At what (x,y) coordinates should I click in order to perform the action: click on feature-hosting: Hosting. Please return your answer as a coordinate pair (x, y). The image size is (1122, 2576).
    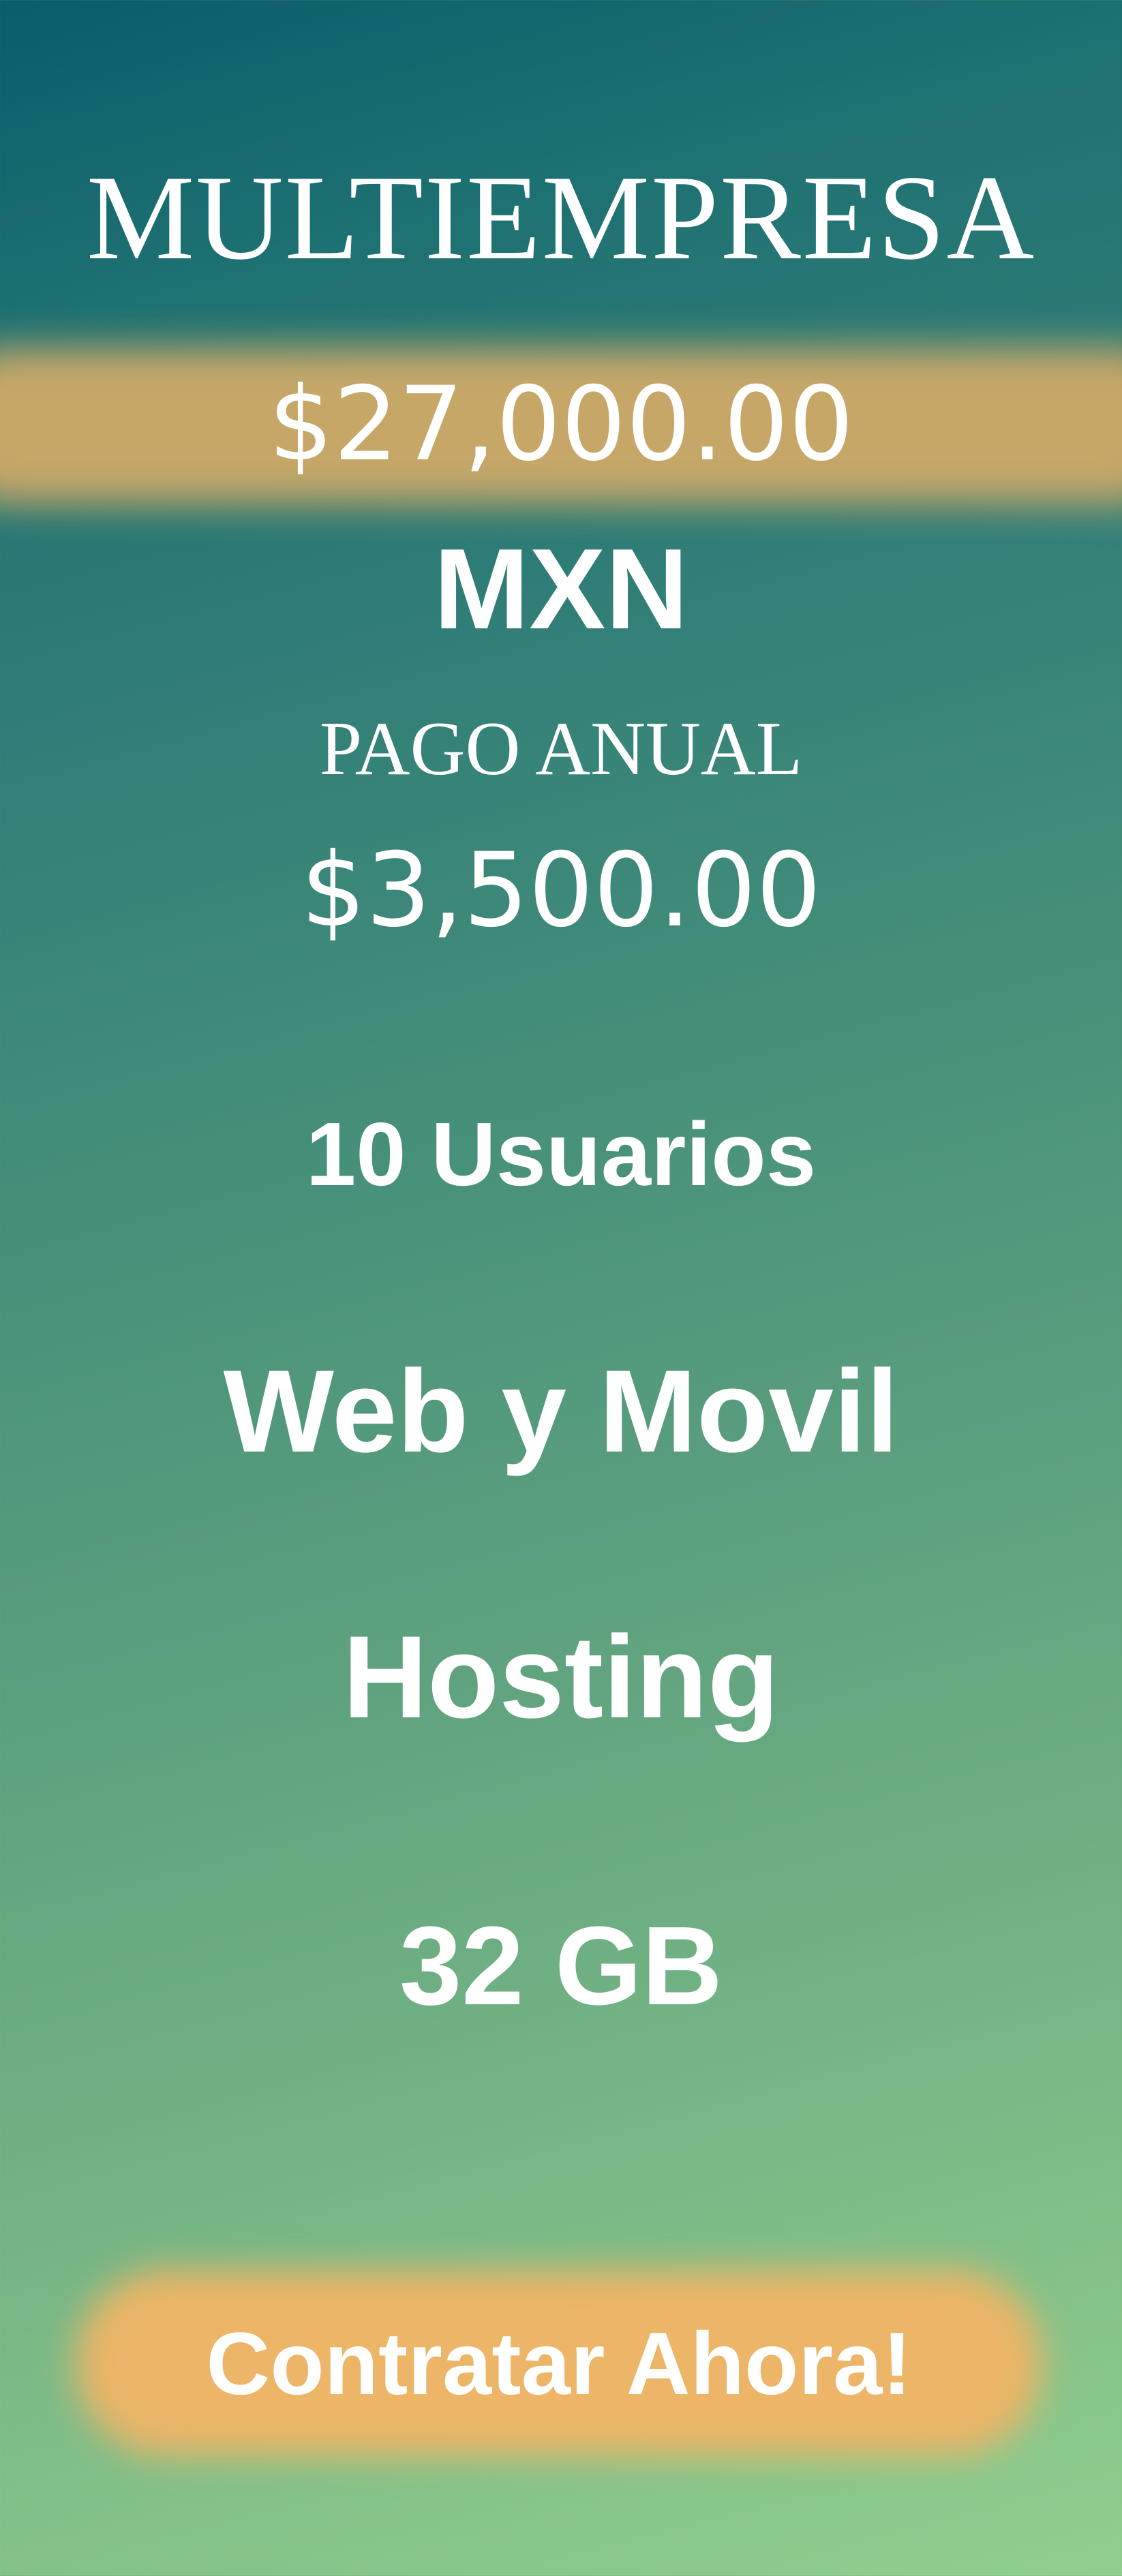
    Looking at the image, I should click on (561, 1677).